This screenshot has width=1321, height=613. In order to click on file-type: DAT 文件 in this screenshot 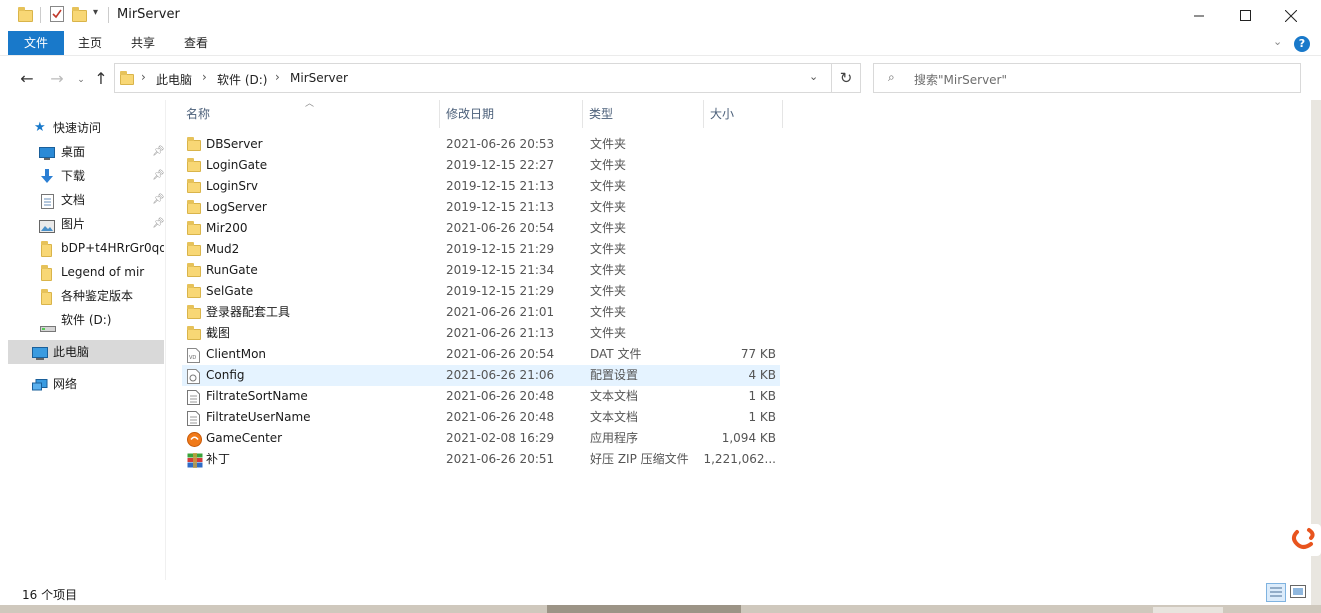, I will do `click(616, 354)`.